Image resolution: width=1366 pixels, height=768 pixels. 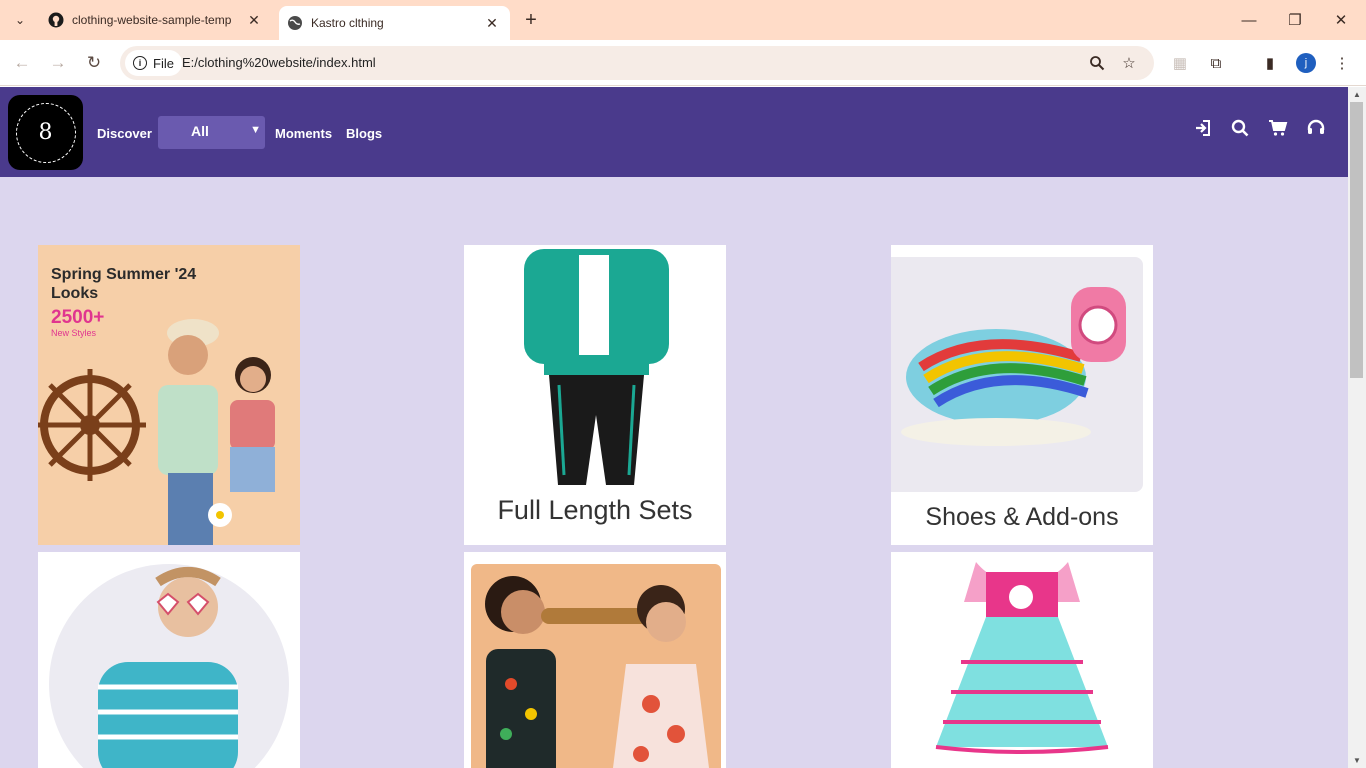 I want to click on nav-discover: Discover, so click(x=124, y=133).